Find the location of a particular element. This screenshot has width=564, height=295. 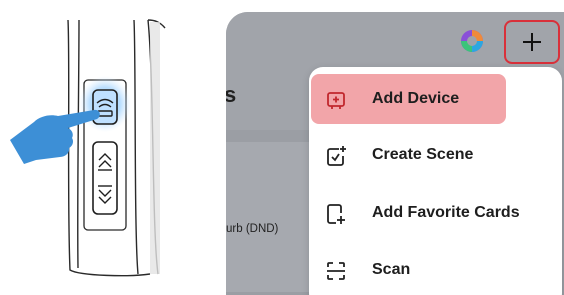

device-edge-shade is located at coordinates (155, 148).